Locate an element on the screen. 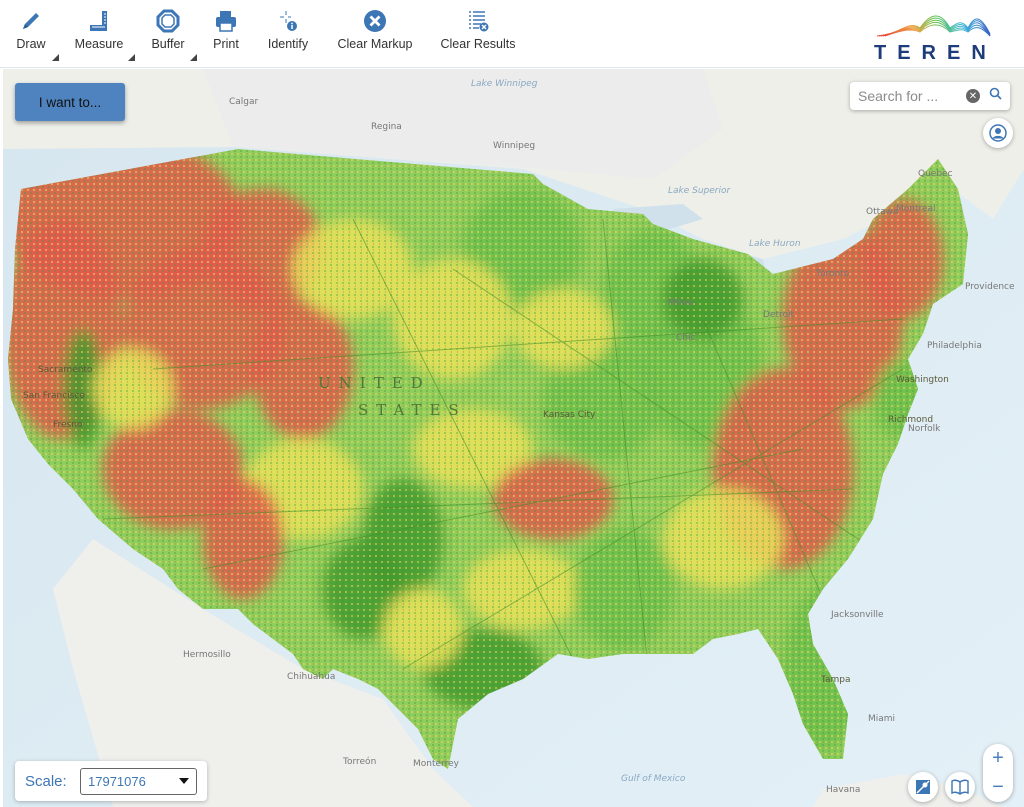  map-label-winnipeg: Winnipeg is located at coordinates (514, 146).